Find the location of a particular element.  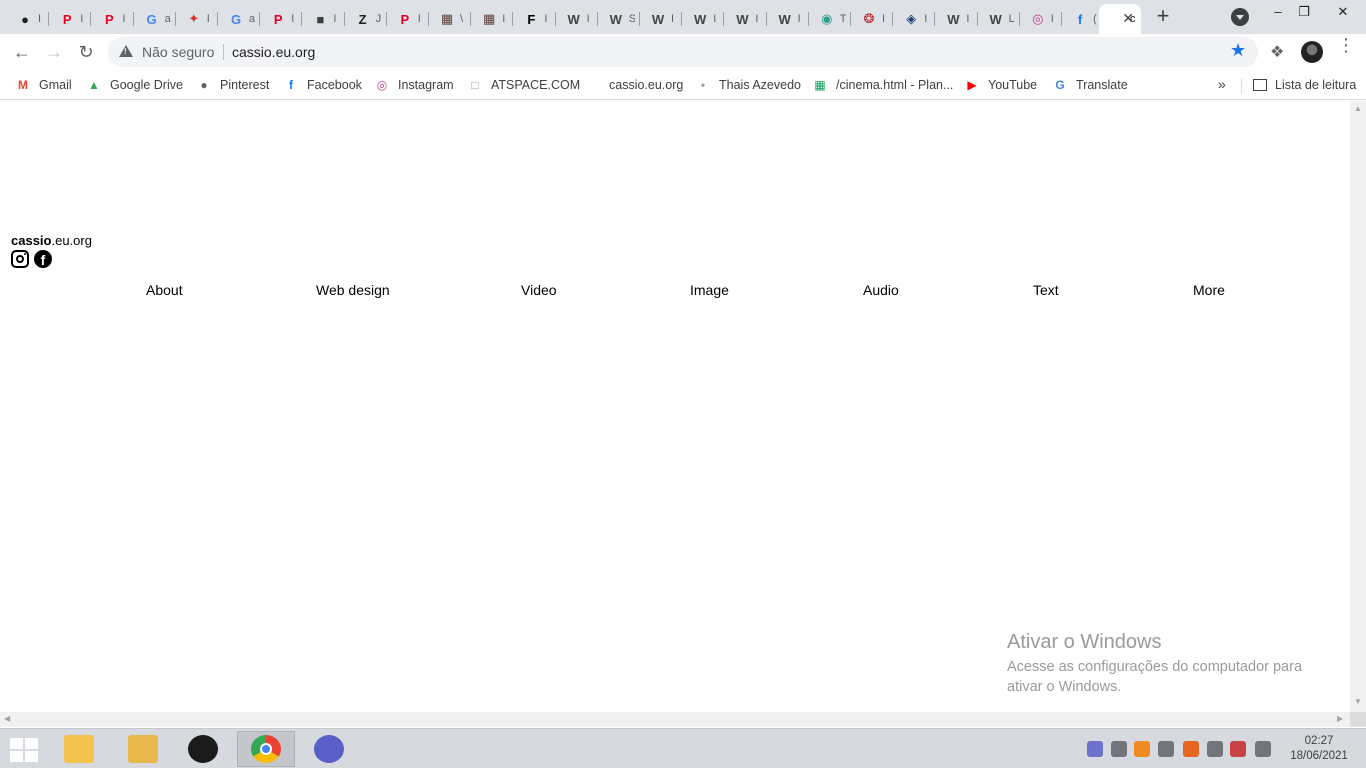

tab-14: WI is located at coordinates (577, 19).